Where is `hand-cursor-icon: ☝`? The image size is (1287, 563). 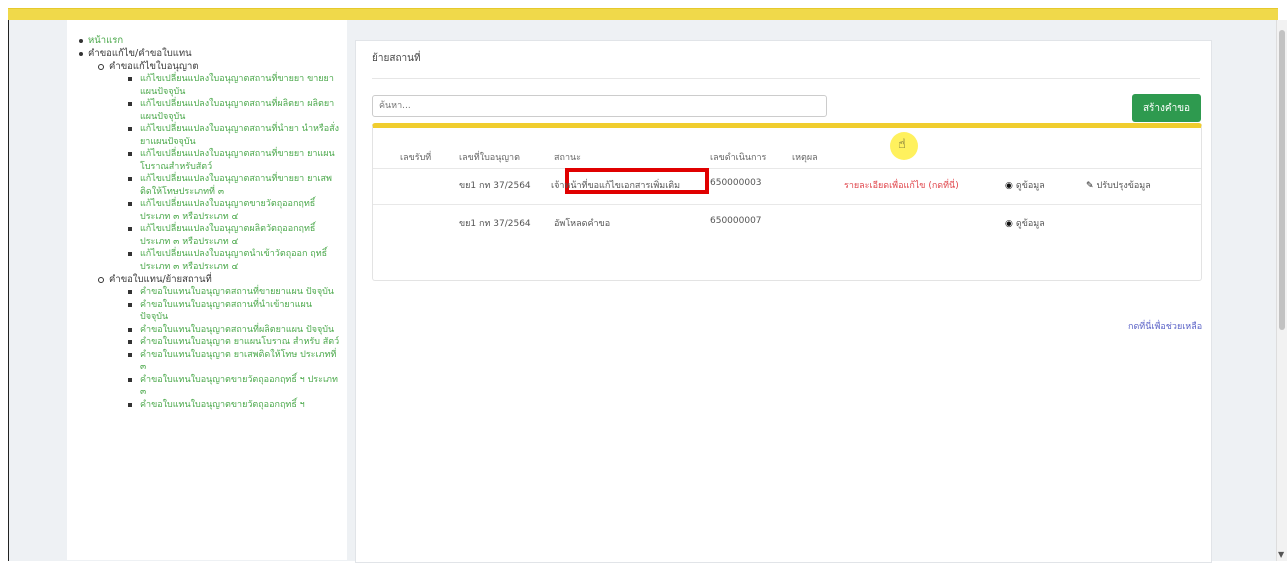 hand-cursor-icon: ☝ is located at coordinates (902, 144).